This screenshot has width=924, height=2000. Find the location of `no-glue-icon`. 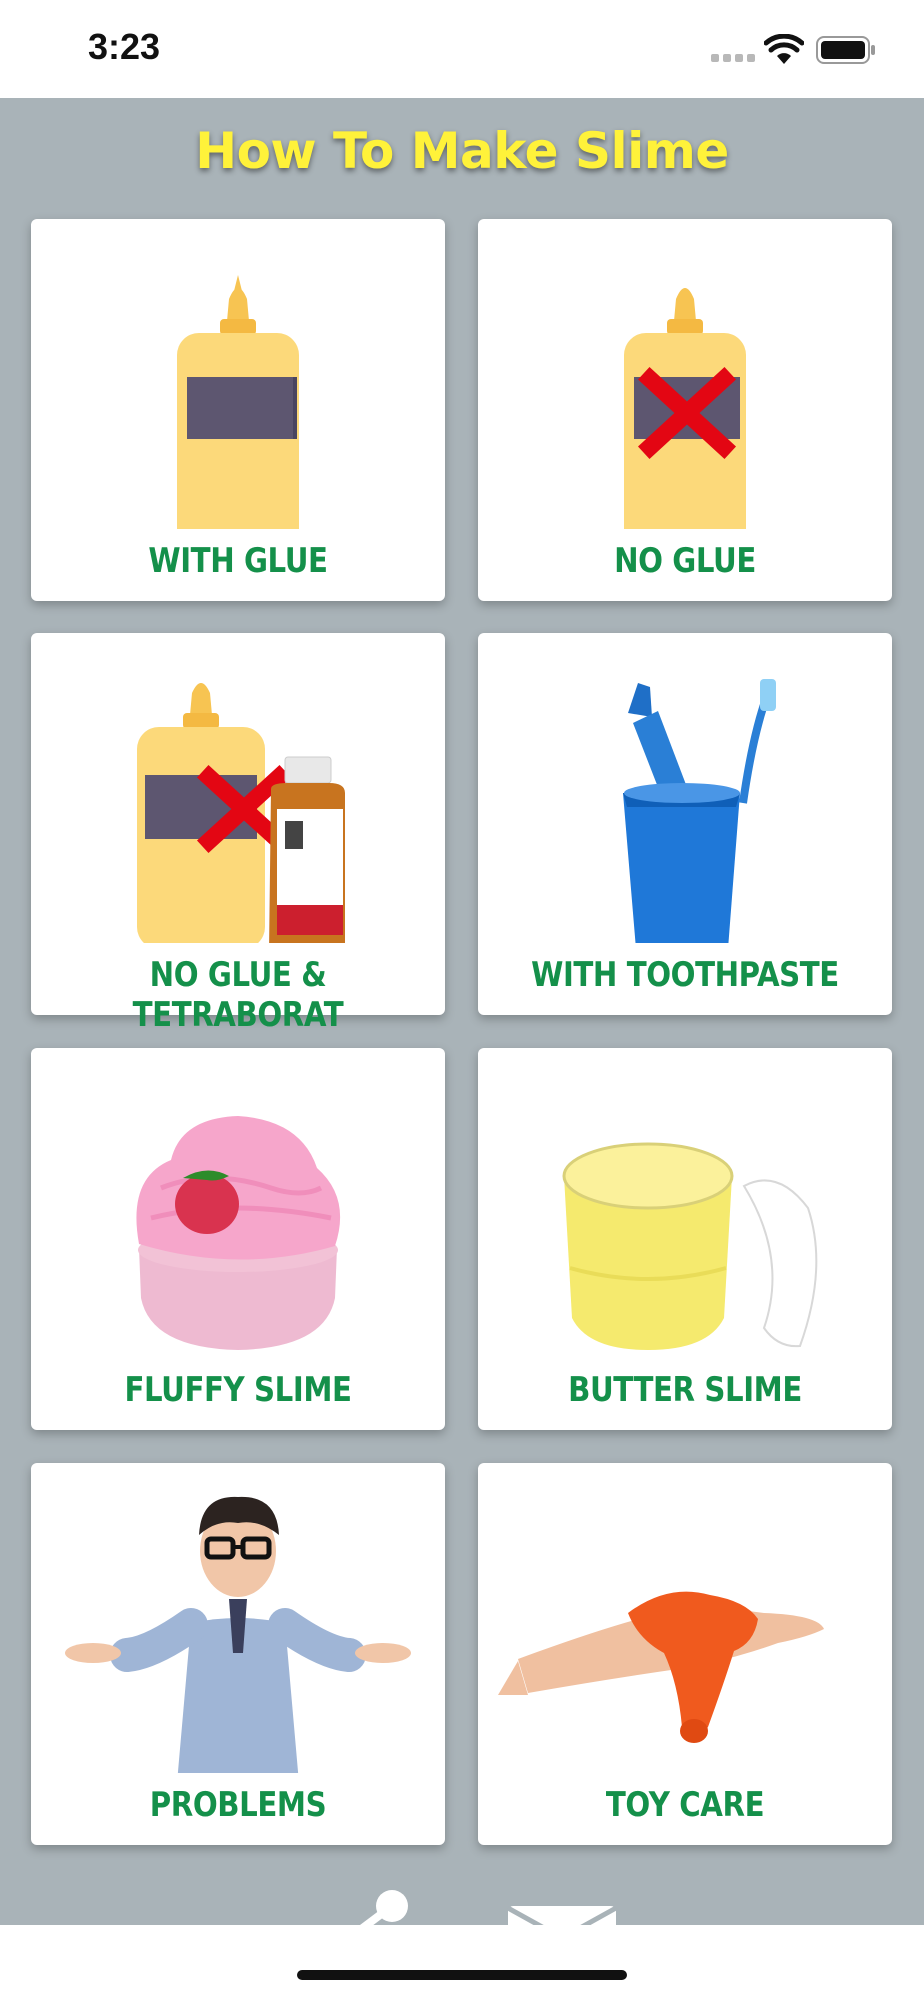

no-glue-icon is located at coordinates (685, 408).